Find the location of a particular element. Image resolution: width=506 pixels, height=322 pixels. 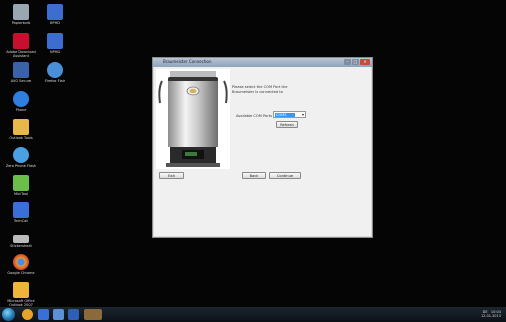

braumeister-taskbar-icon is located at coordinates (93, 314).